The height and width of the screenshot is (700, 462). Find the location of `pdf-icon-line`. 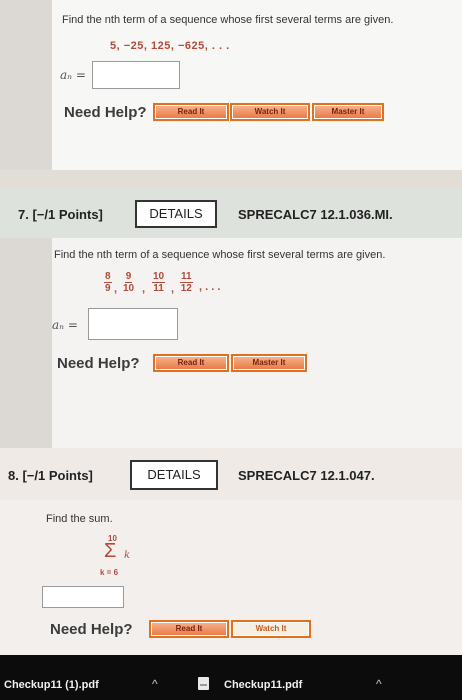

pdf-icon-line is located at coordinates (203, 685).